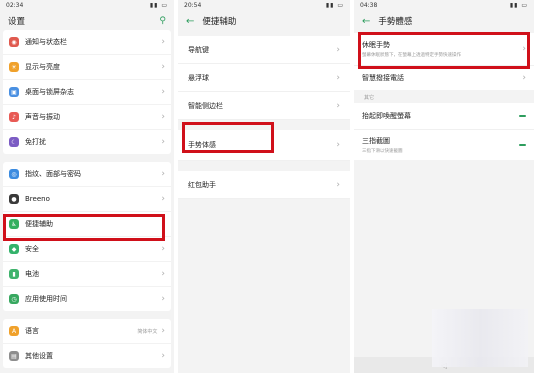 This screenshot has width=534, height=373. What do you see at coordinates (87, 6) in the screenshot?
I see `status-bar: 02:34 ▮▮ ▭` at bounding box center [87, 6].